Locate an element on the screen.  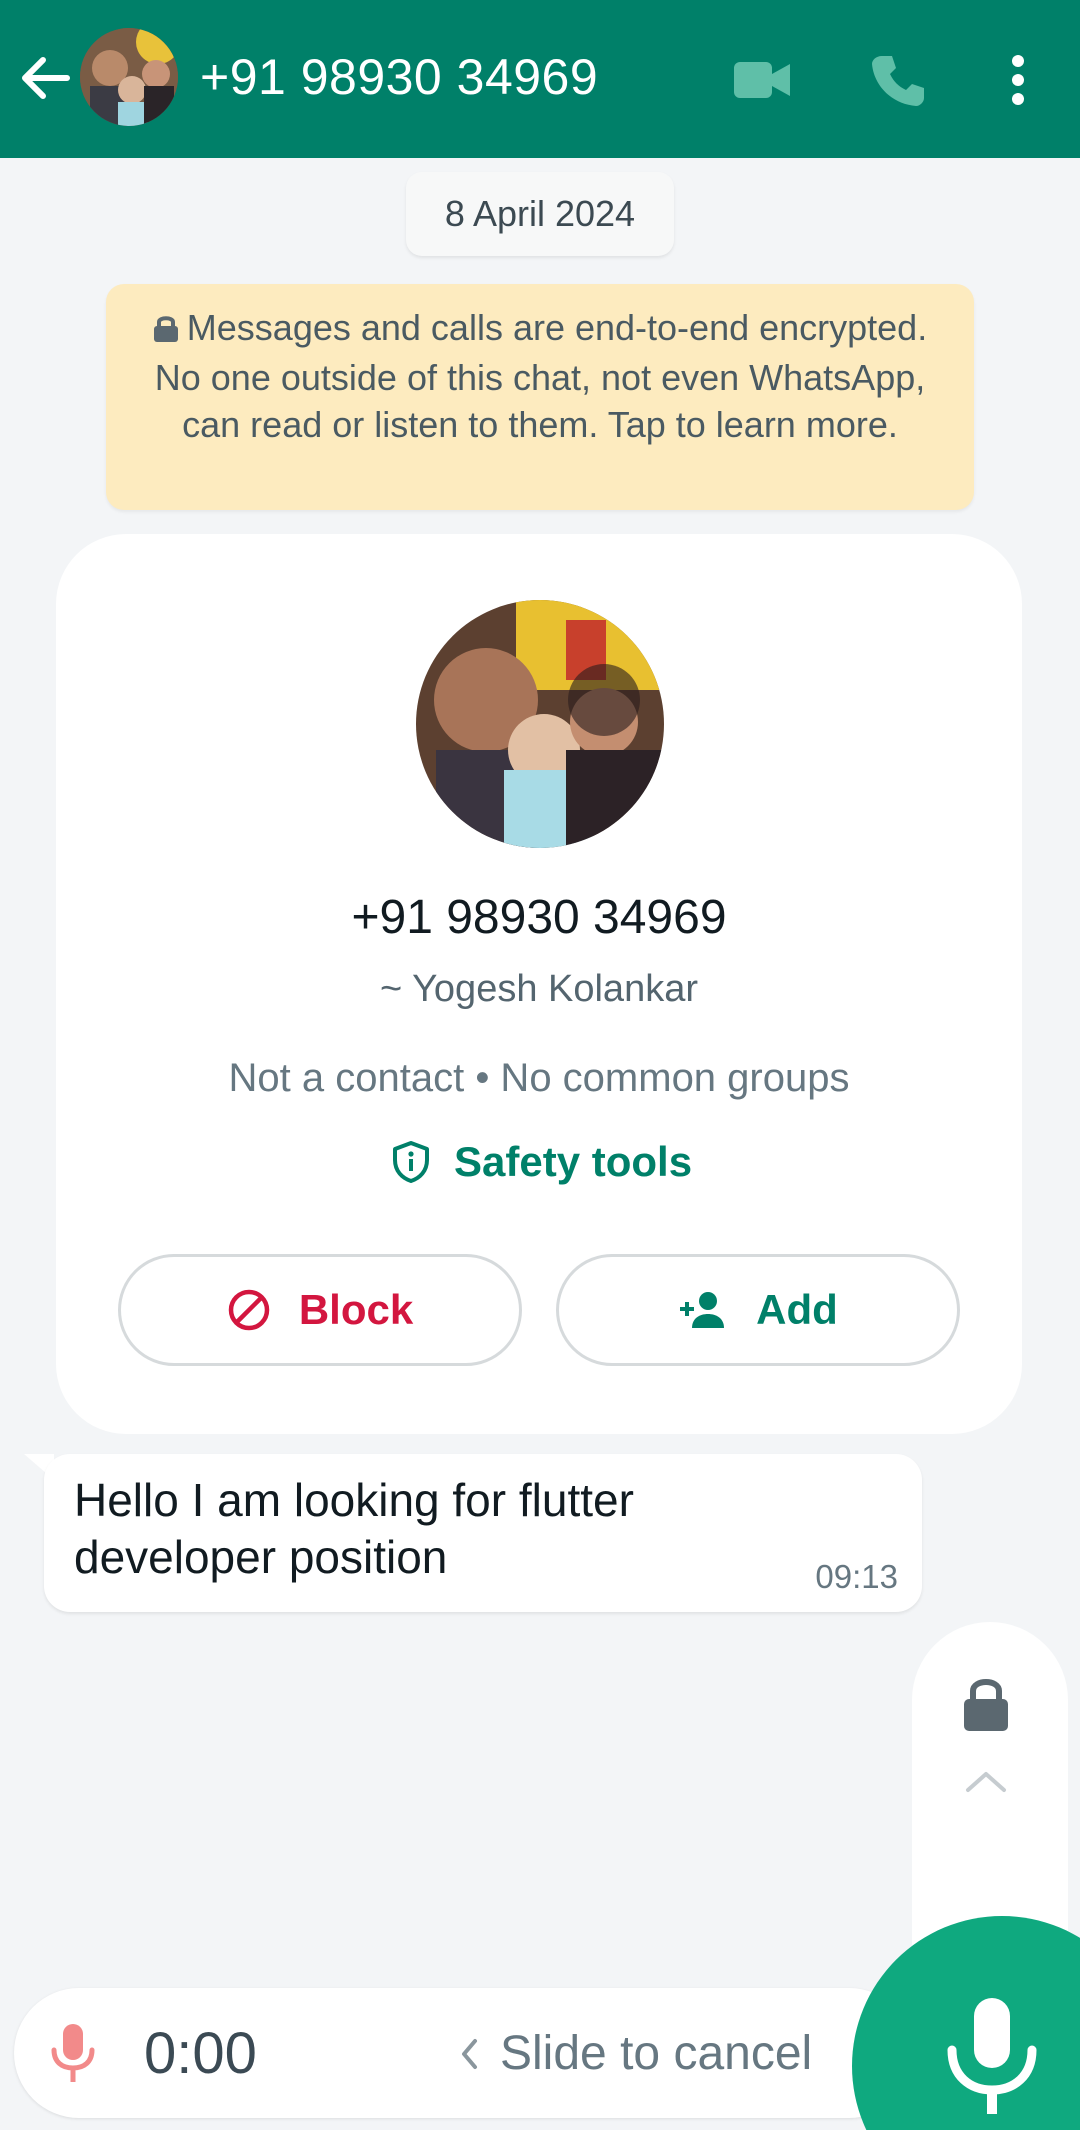
block-button: Block is located at coordinates (320, 1310).